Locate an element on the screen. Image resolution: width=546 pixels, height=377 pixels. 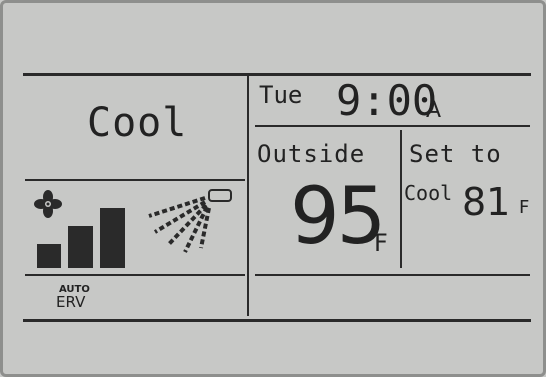
bottom-divider is located at coordinates (277, 320).